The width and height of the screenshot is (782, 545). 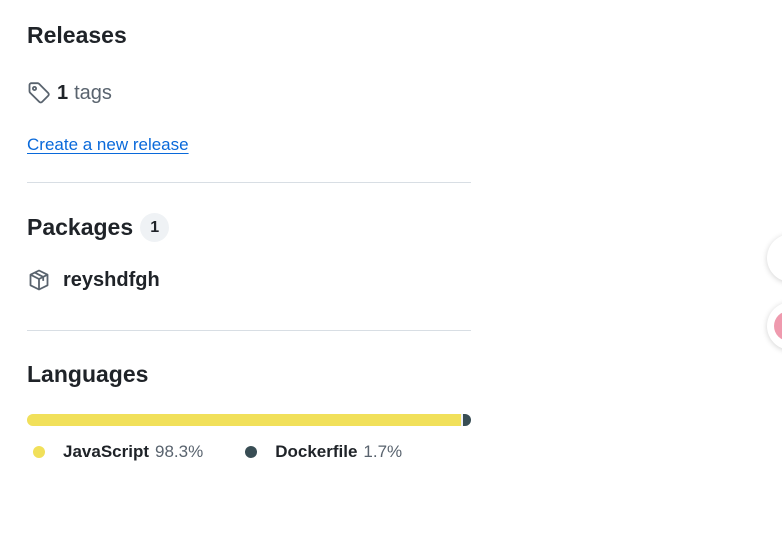 What do you see at coordinates (249, 35) in the screenshot?
I see `releases-heading: Releases` at bounding box center [249, 35].